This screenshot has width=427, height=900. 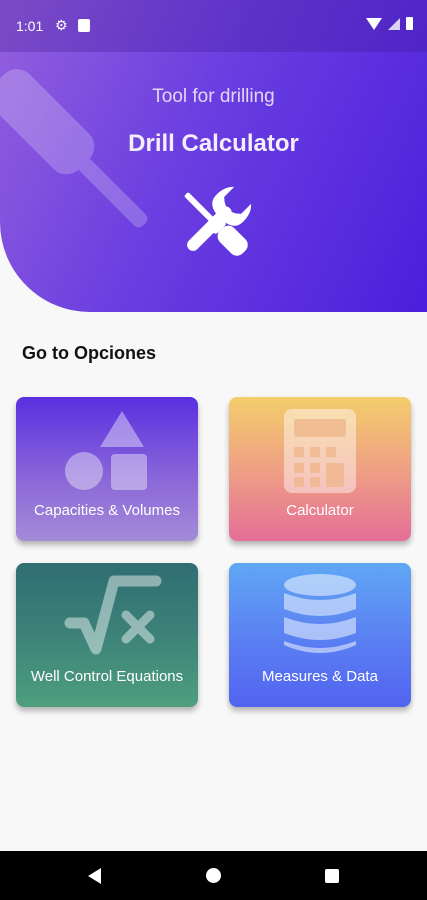 I want to click on app-title: Drill Calculator, so click(x=213, y=143).